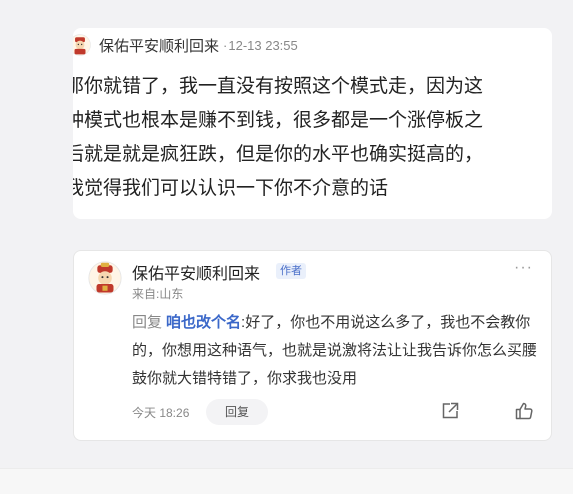 The height and width of the screenshot is (494, 573). I want to click on share-icon, so click(450, 411).